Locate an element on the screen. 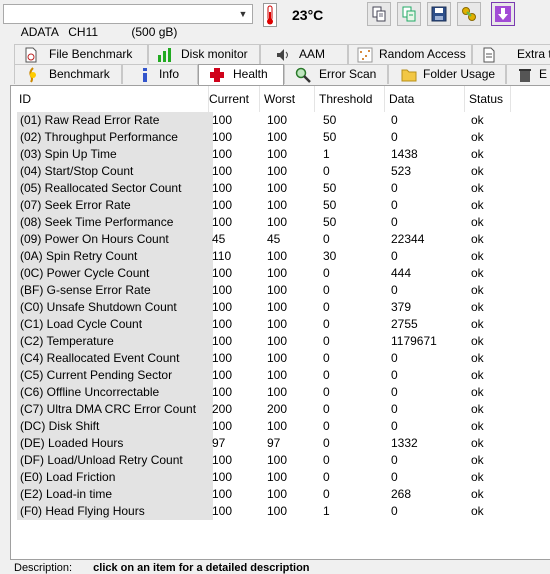 This screenshot has width=550, height=574. toolbar: ADATA CH11 (500 gB) ▼ 23°C is located at coordinates (275, 19).